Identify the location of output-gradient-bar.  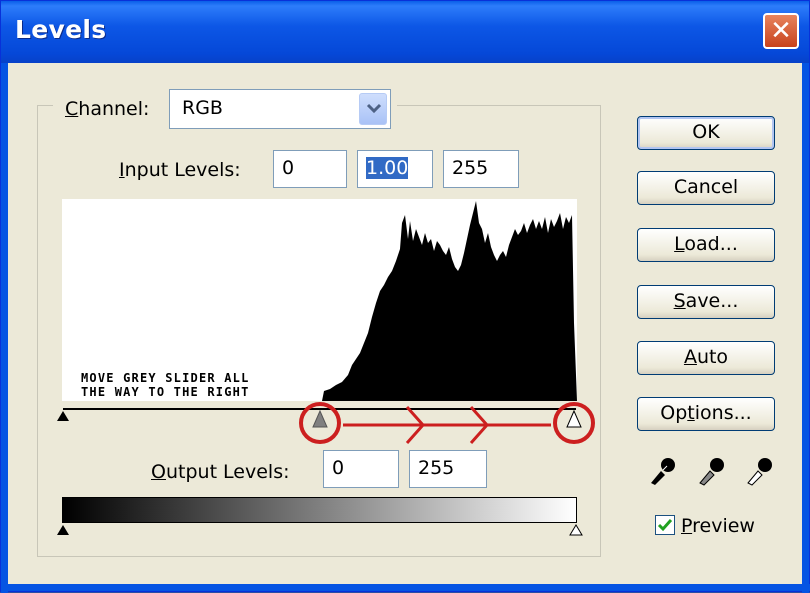
(319, 510).